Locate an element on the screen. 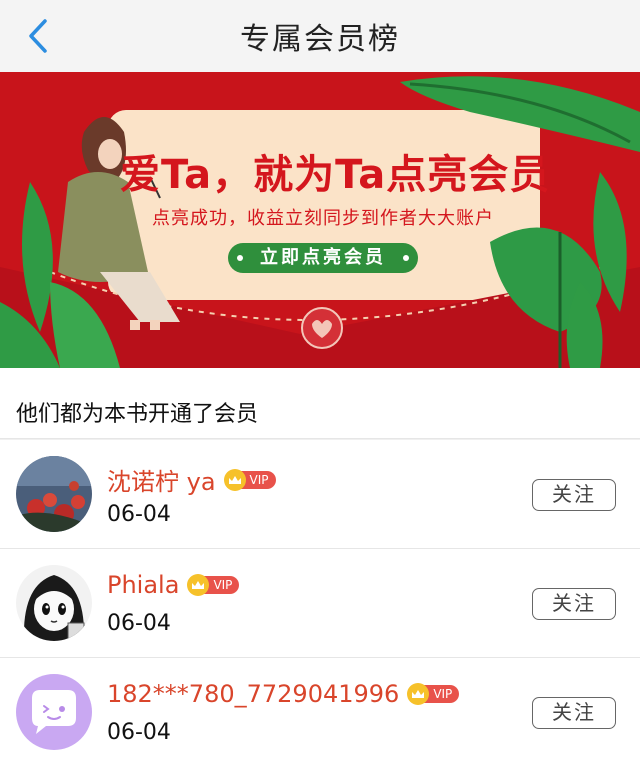  banner-subtitle: 点亮成功，收益立刻同步到作者大大账户 is located at coordinates (323, 218).